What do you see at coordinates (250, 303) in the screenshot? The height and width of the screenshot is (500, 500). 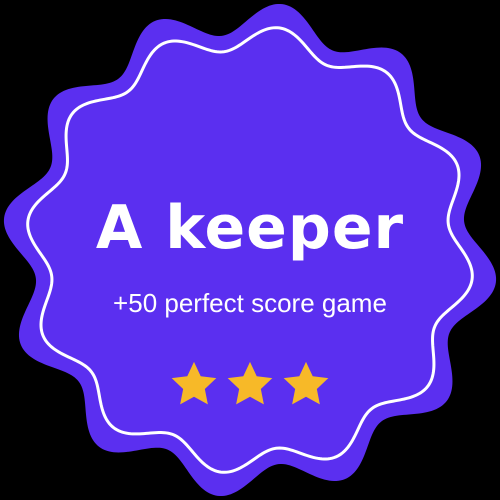 I see `badge-subtitle: +50 perfect score game` at bounding box center [250, 303].